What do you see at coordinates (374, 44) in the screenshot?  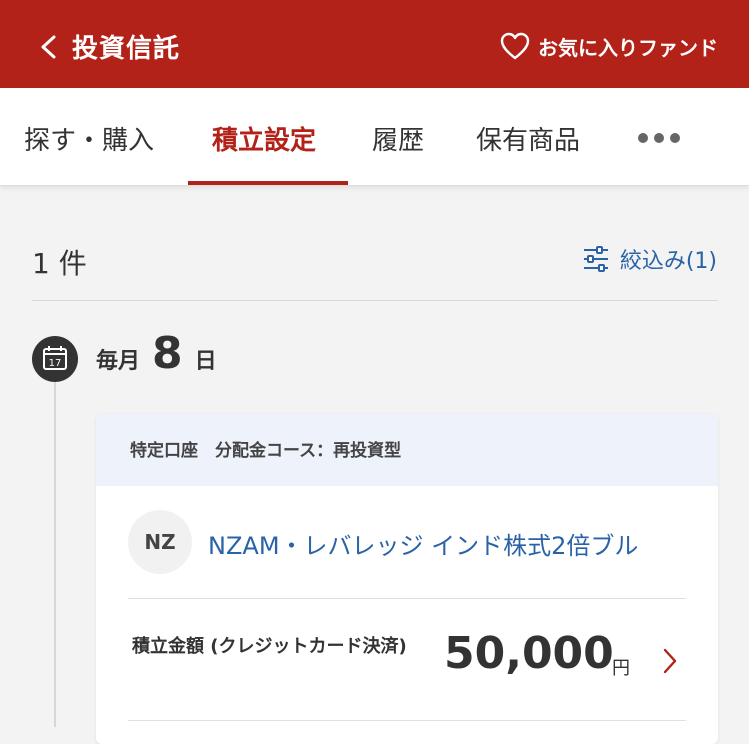 I see `app-header: 投資信託 お気に入りファンド` at bounding box center [374, 44].